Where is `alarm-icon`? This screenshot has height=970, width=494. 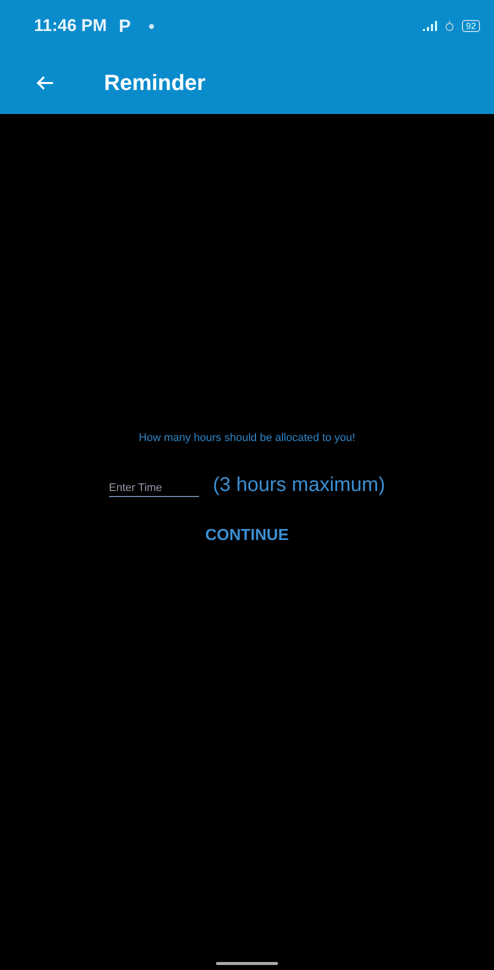
alarm-icon is located at coordinates (449, 26).